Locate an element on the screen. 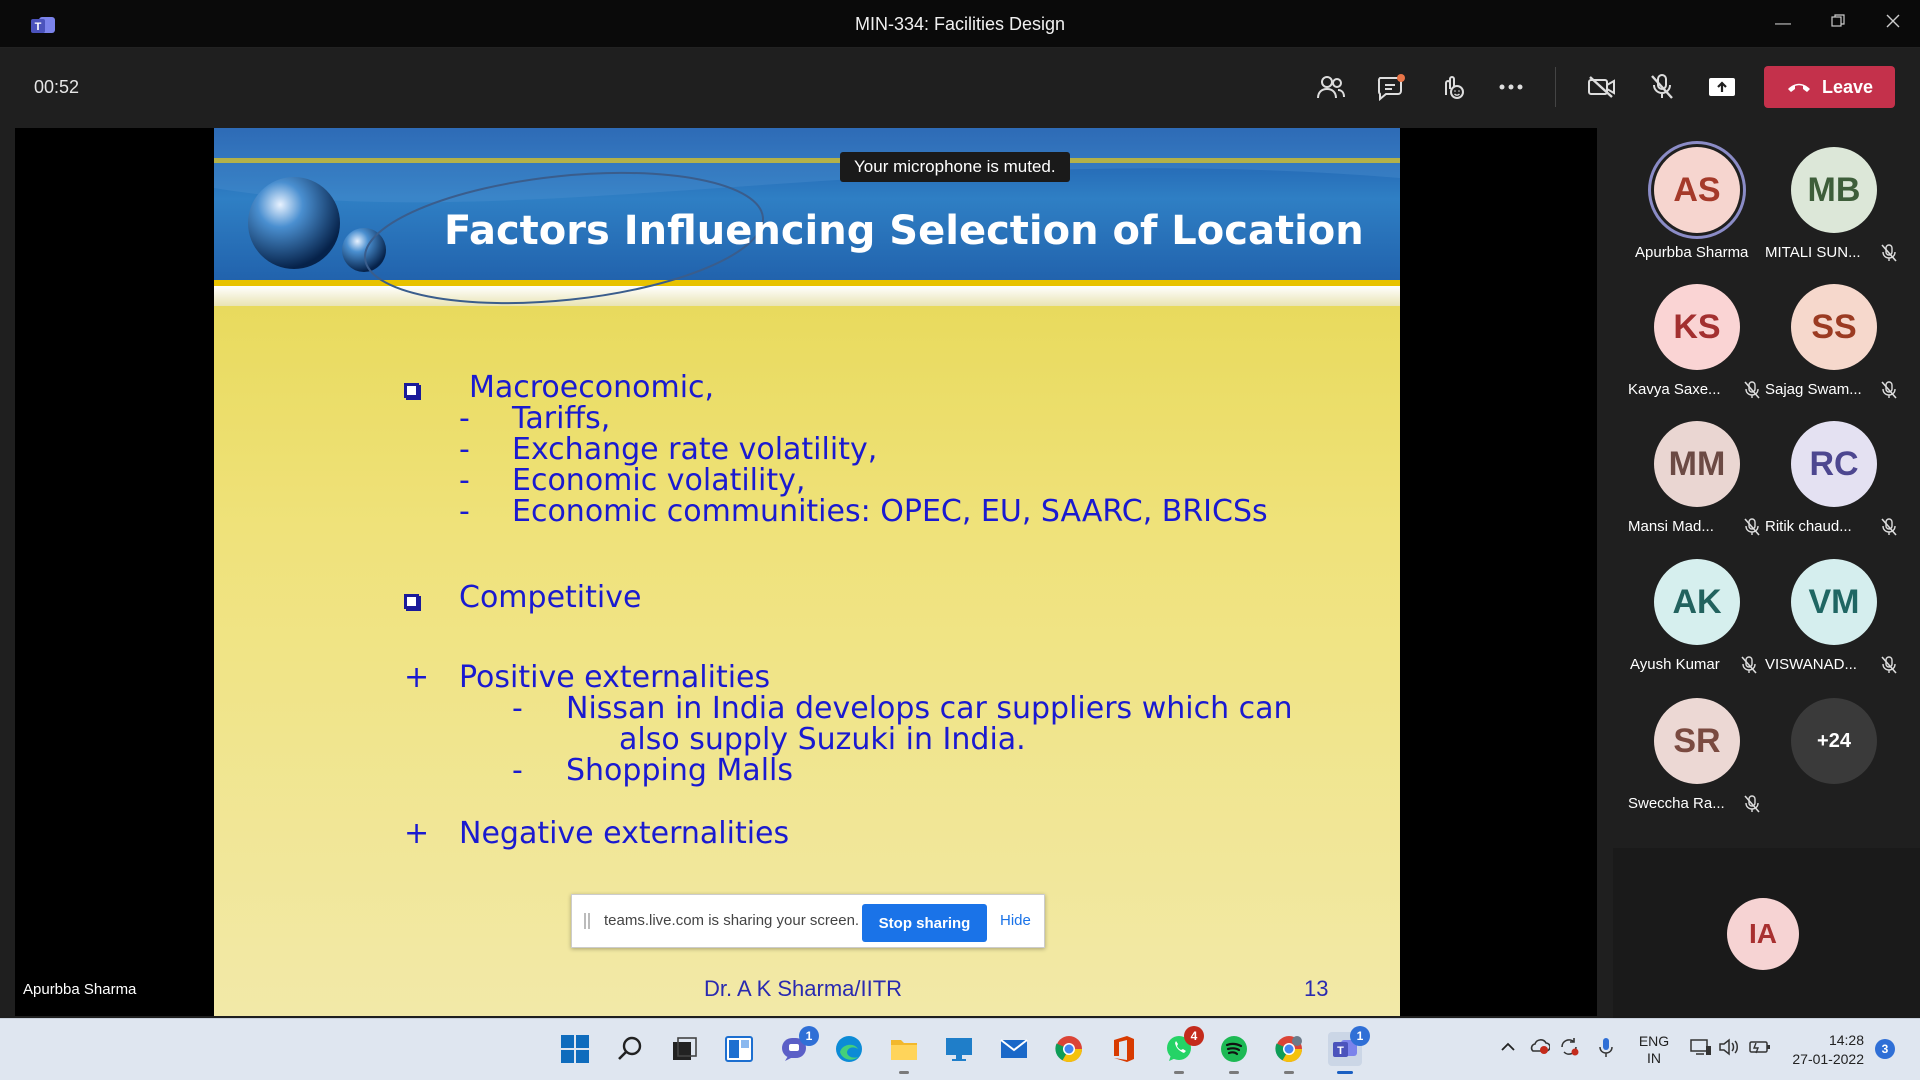 This screenshot has width=1920, height=1080. clock-time: 14:28 is located at coordinates (1846, 1040).